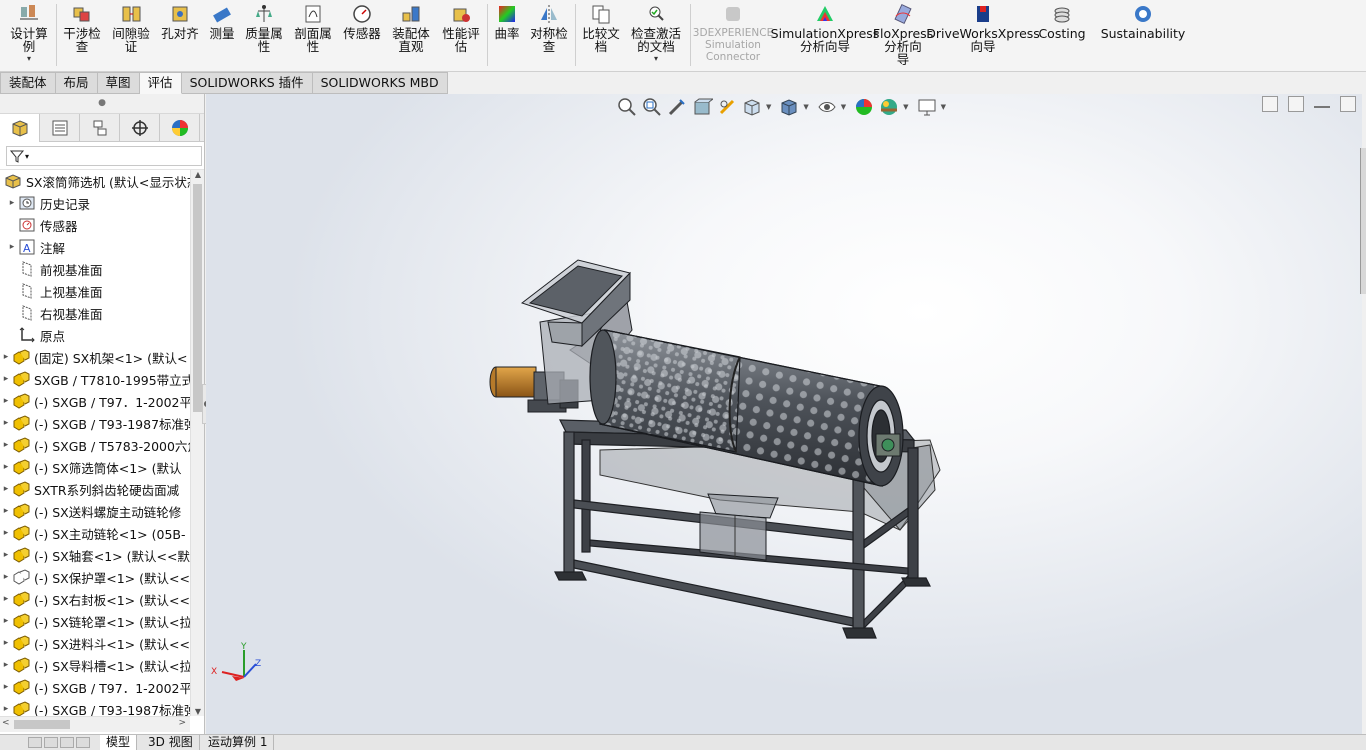 The width and height of the screenshot is (1366, 750). I want to click on tree-item: 传感器, so click(95, 225).